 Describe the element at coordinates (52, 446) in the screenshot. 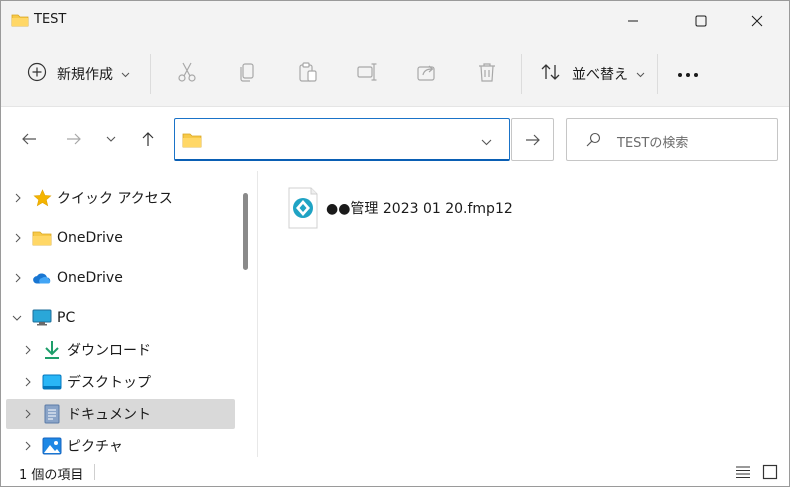

I see `picture-icon` at that location.